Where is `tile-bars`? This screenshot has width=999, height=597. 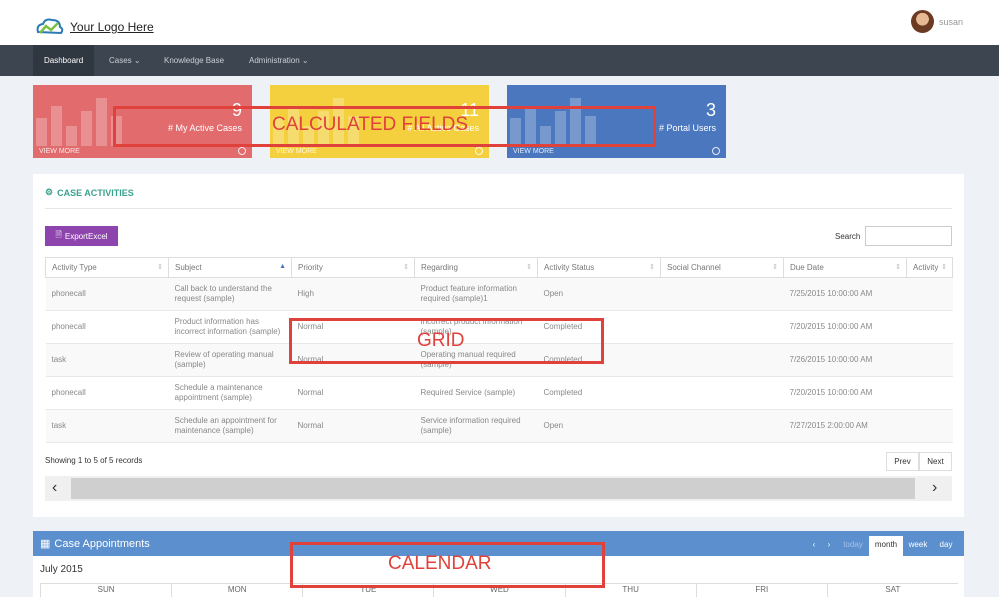
tile-bars is located at coordinates (79, 122).